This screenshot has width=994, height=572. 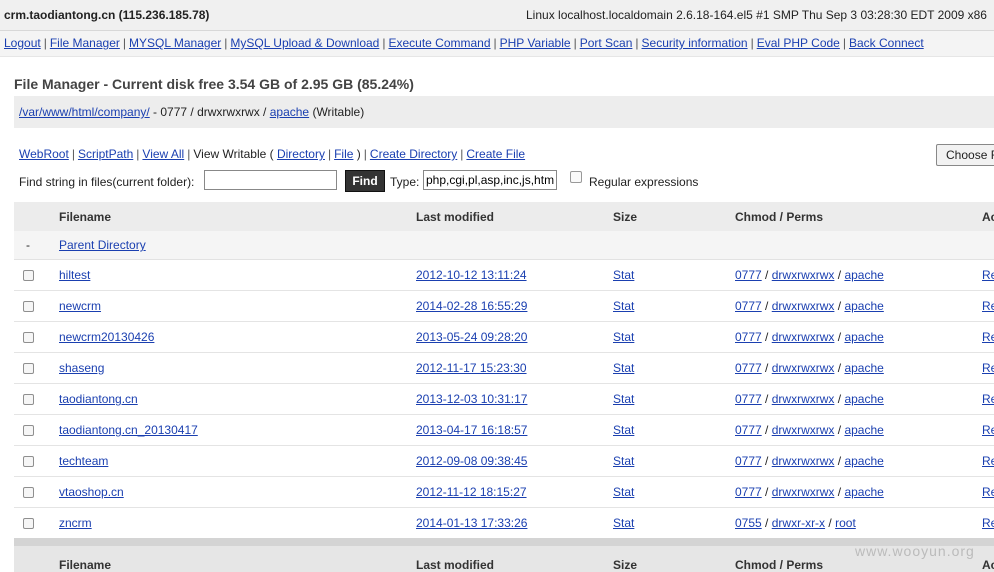 What do you see at coordinates (175, 43) in the screenshot?
I see `nav-mysql-manager: MYSQL Manager` at bounding box center [175, 43].